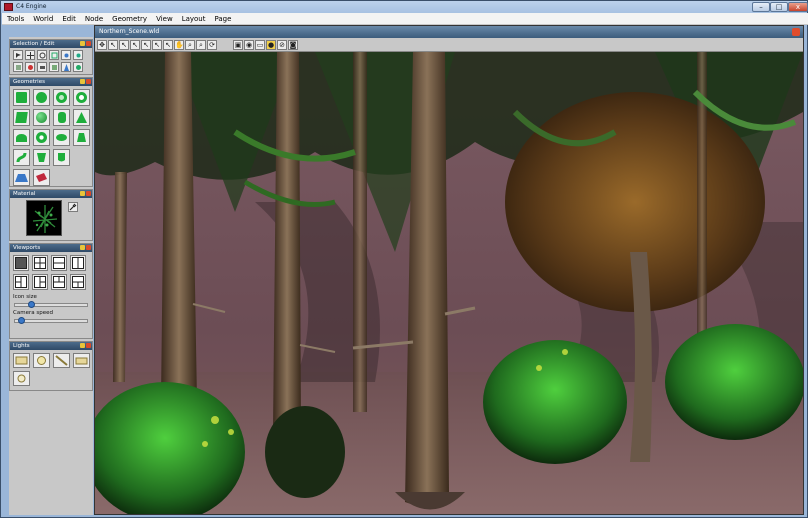  I want to click on paint-tool-icon, so click(18, 67).